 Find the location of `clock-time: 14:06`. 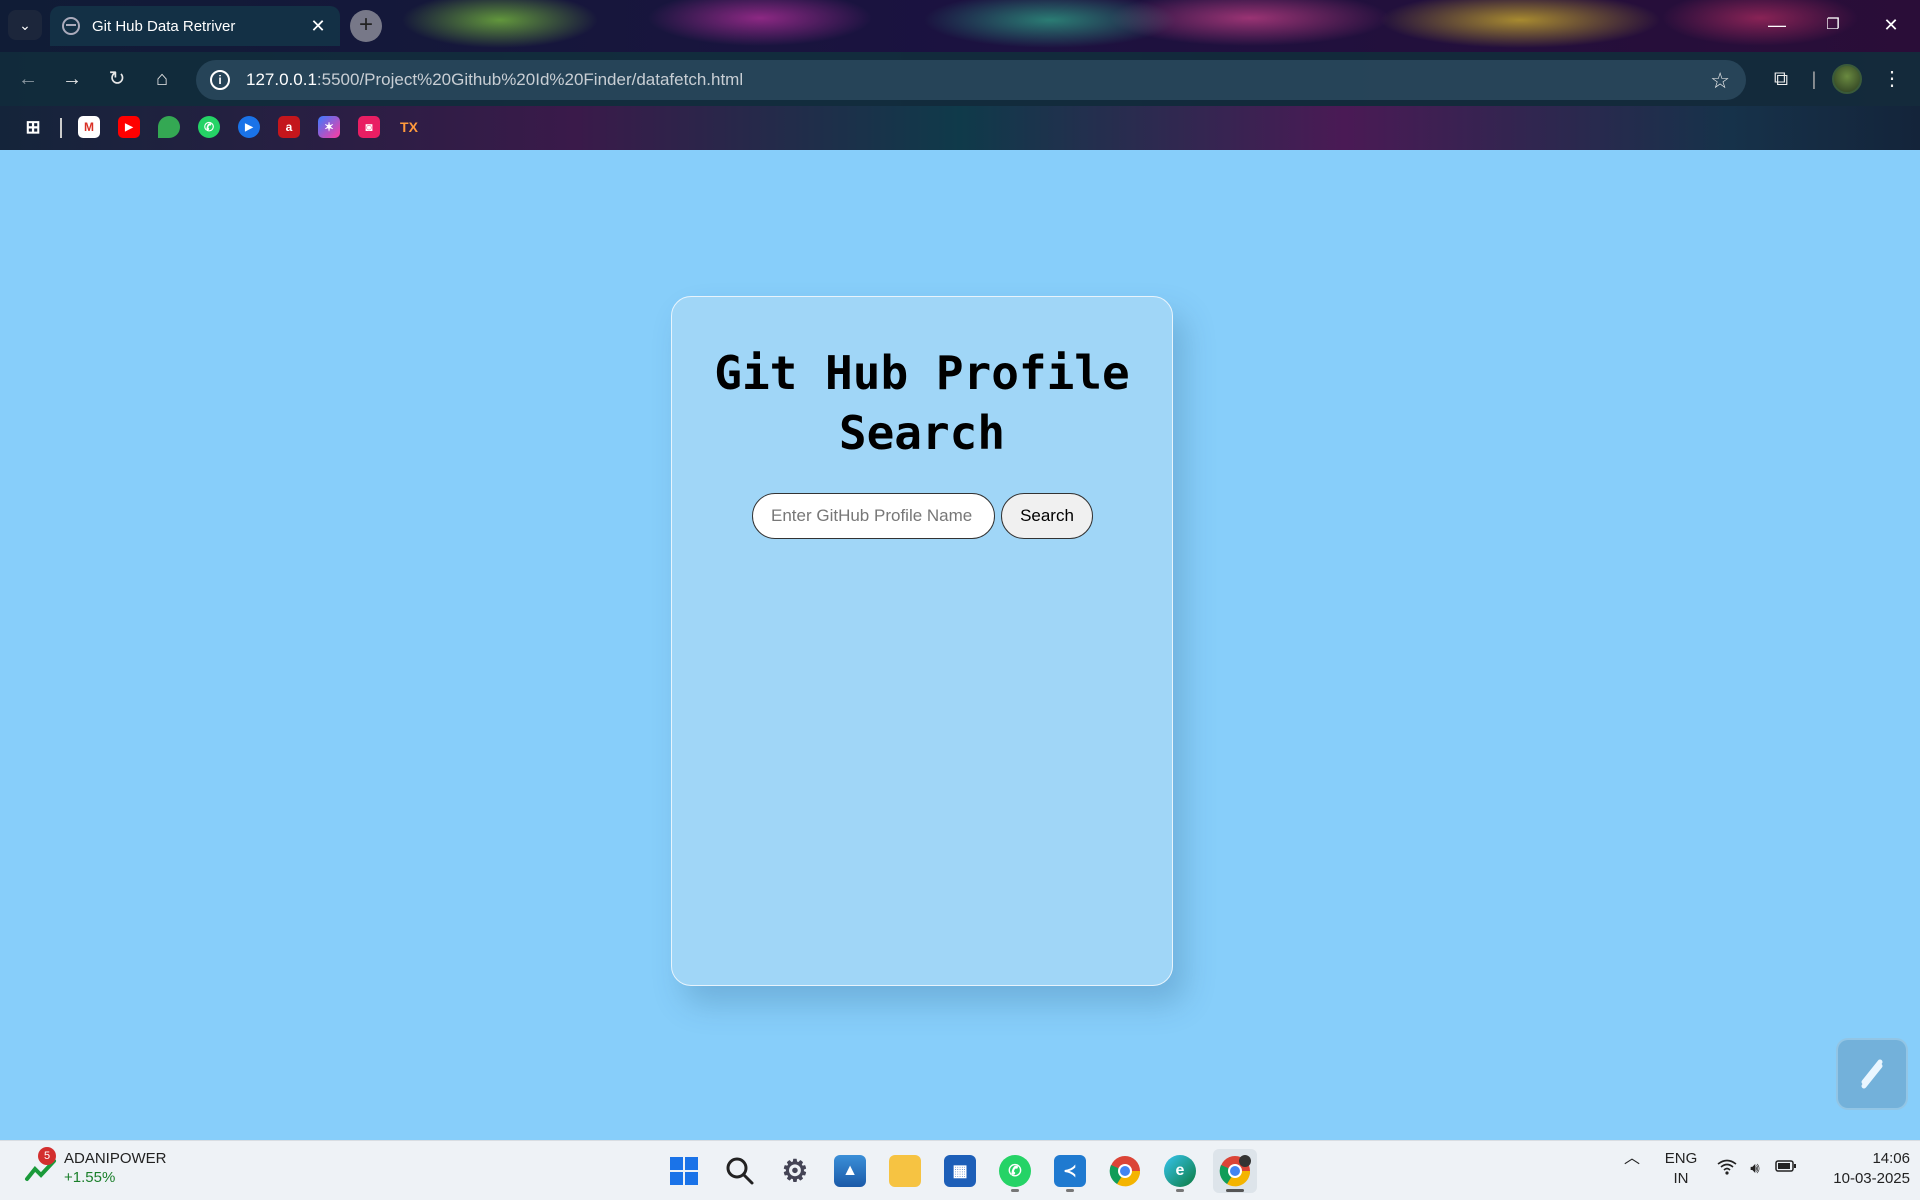

clock-time: 14:06 is located at coordinates (1891, 1158).